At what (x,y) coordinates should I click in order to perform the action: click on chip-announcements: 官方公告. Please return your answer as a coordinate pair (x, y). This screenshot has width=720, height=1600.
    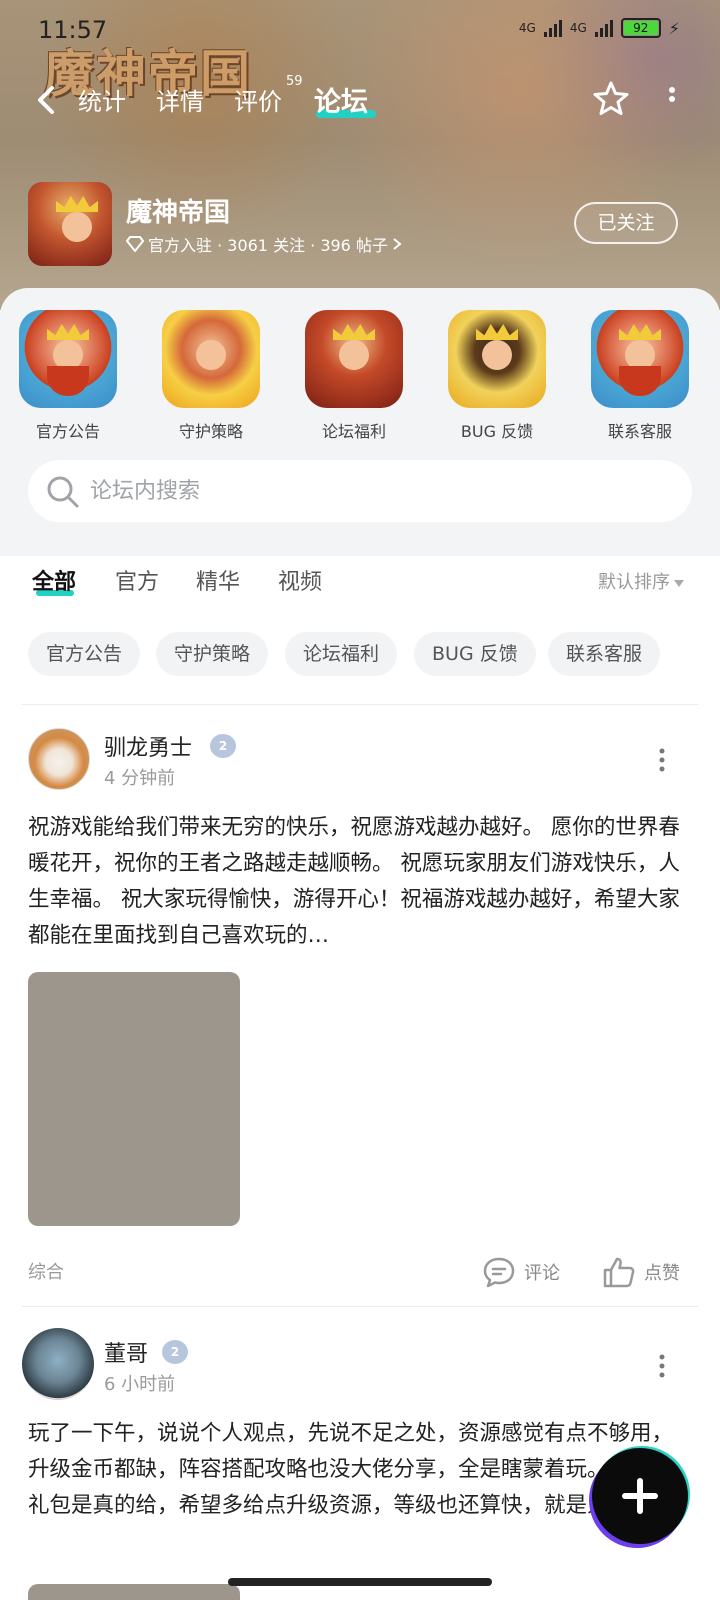
    Looking at the image, I should click on (84, 654).